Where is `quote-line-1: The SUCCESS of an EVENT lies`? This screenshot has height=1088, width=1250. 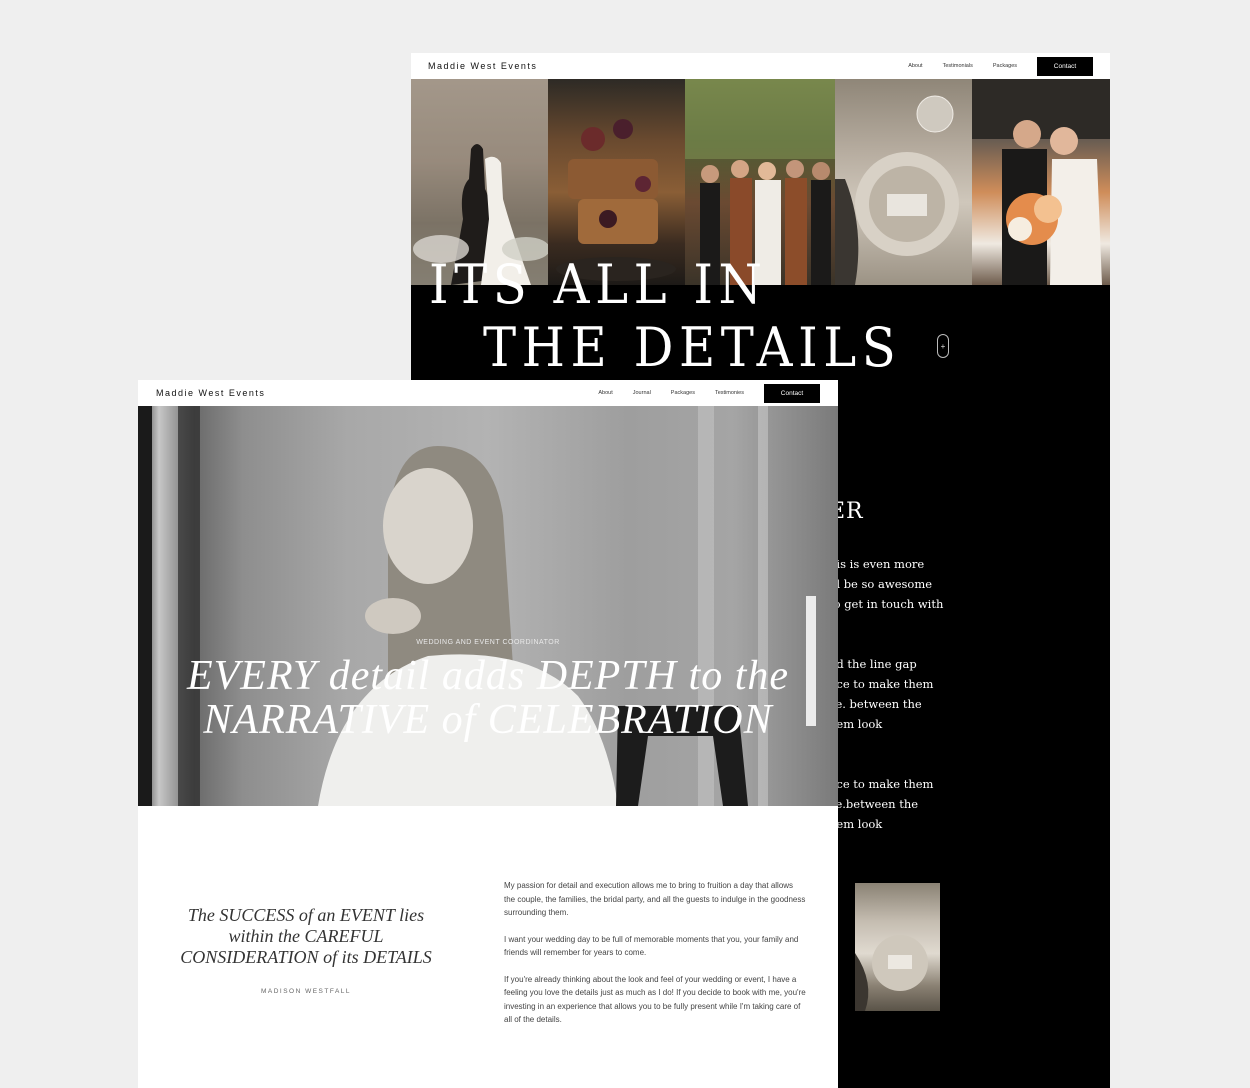
quote-line-1: The SUCCESS of an EVENT lies is located at coordinates (306, 915).